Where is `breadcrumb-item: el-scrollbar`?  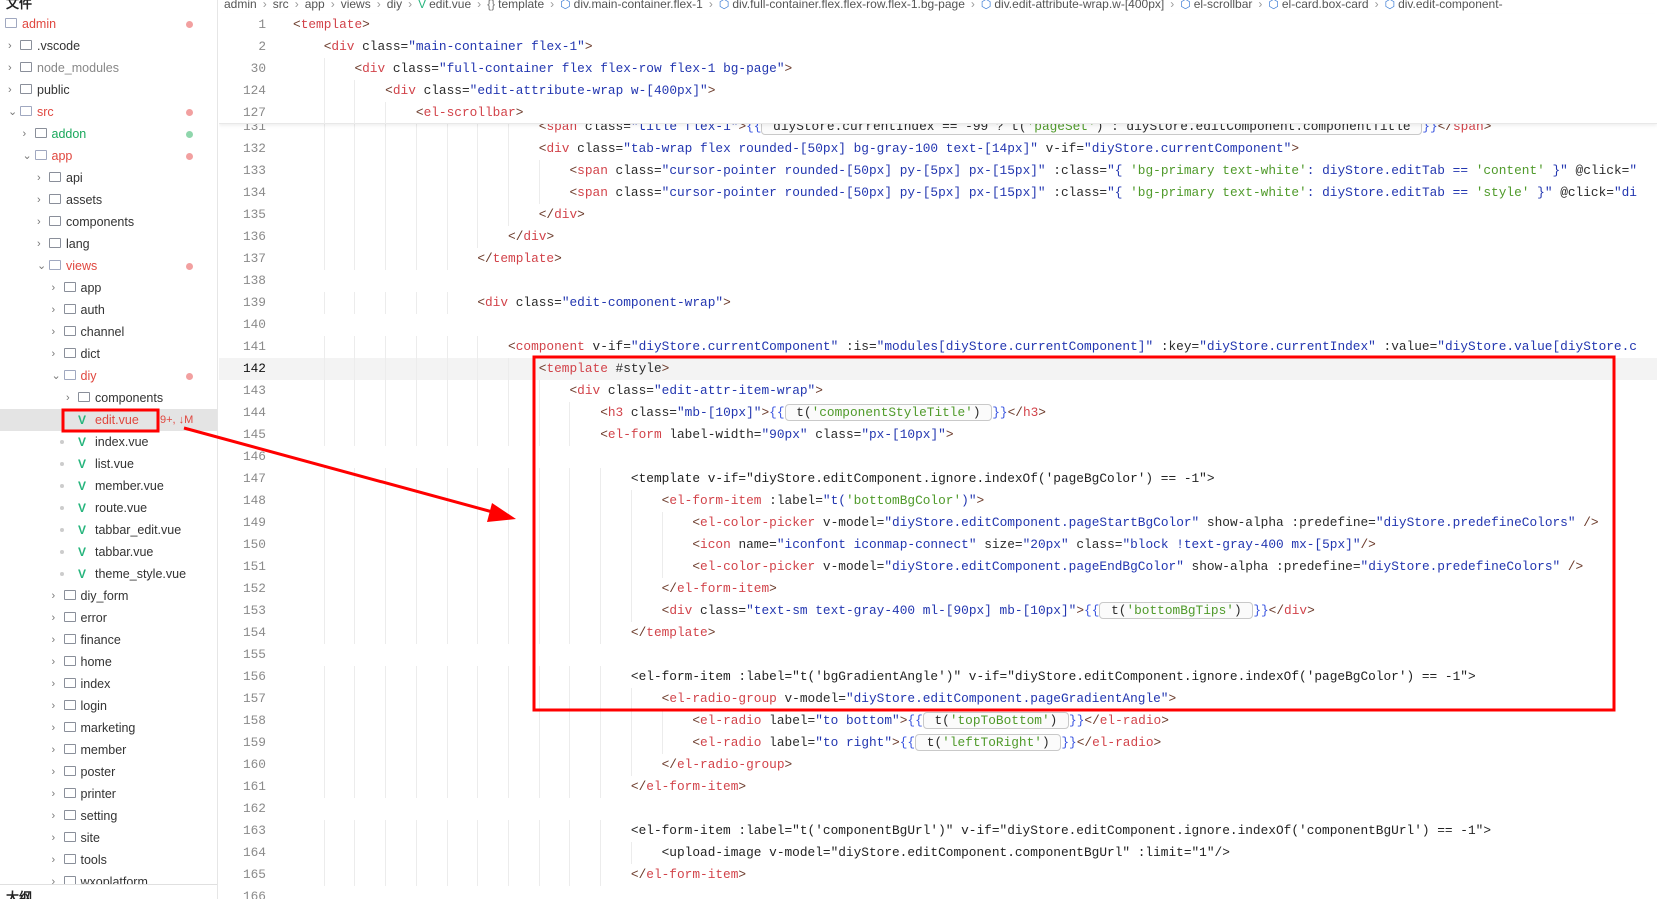
breadcrumb-item: el-scrollbar is located at coordinates (1223, 5).